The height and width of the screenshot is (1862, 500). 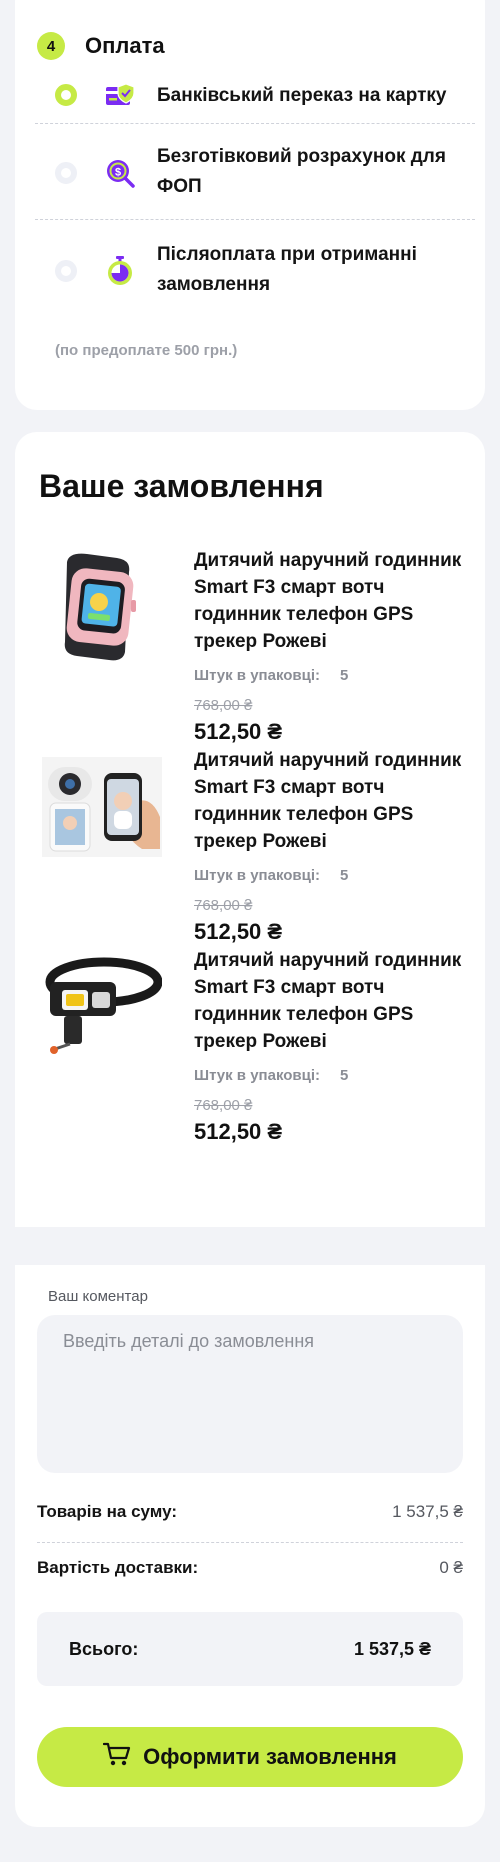 I want to click on headlamp-image, so click(x=101, y=1007).